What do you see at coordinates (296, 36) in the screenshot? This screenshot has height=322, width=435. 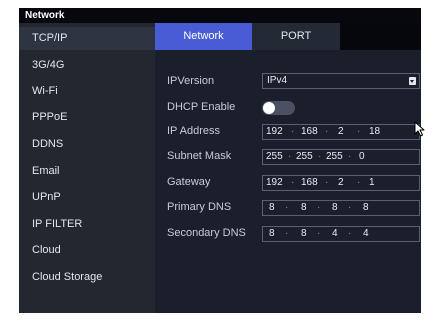 I see `tab-port: PORT` at bounding box center [296, 36].